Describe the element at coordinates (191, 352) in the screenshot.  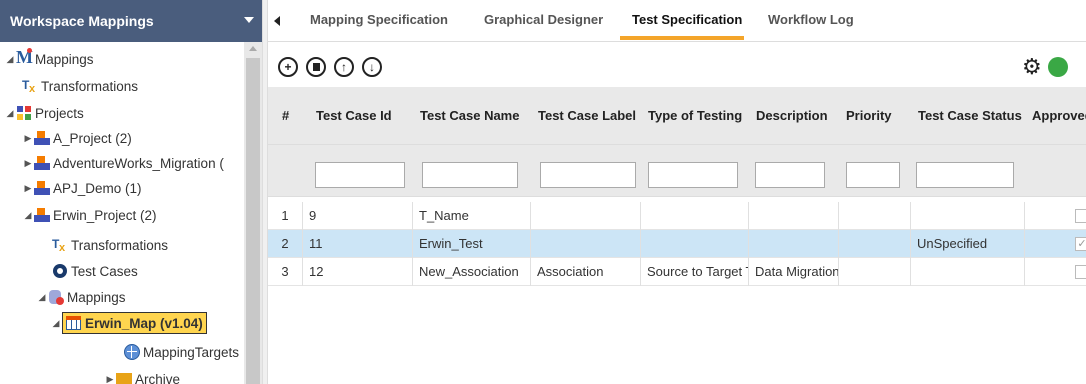
I see `tree-label: MappingTargets` at that location.